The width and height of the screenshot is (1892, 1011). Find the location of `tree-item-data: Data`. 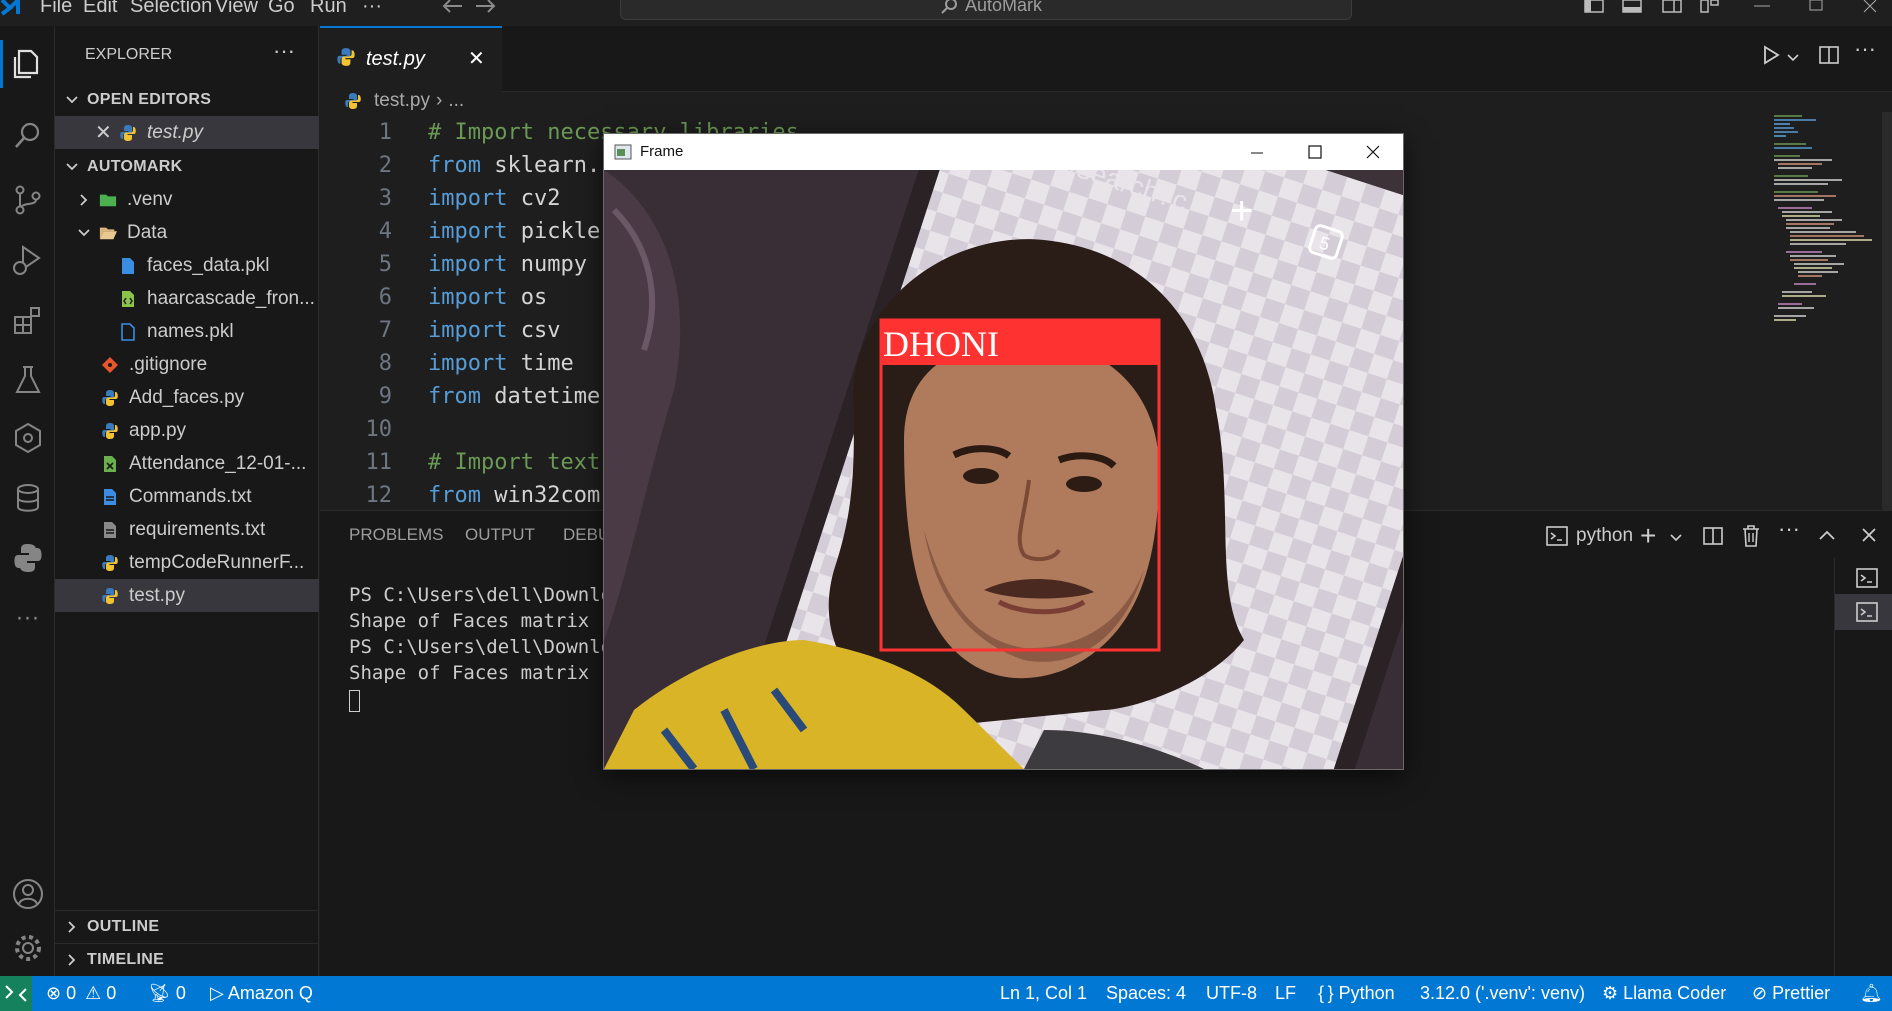

tree-item-data: Data is located at coordinates (187, 232).